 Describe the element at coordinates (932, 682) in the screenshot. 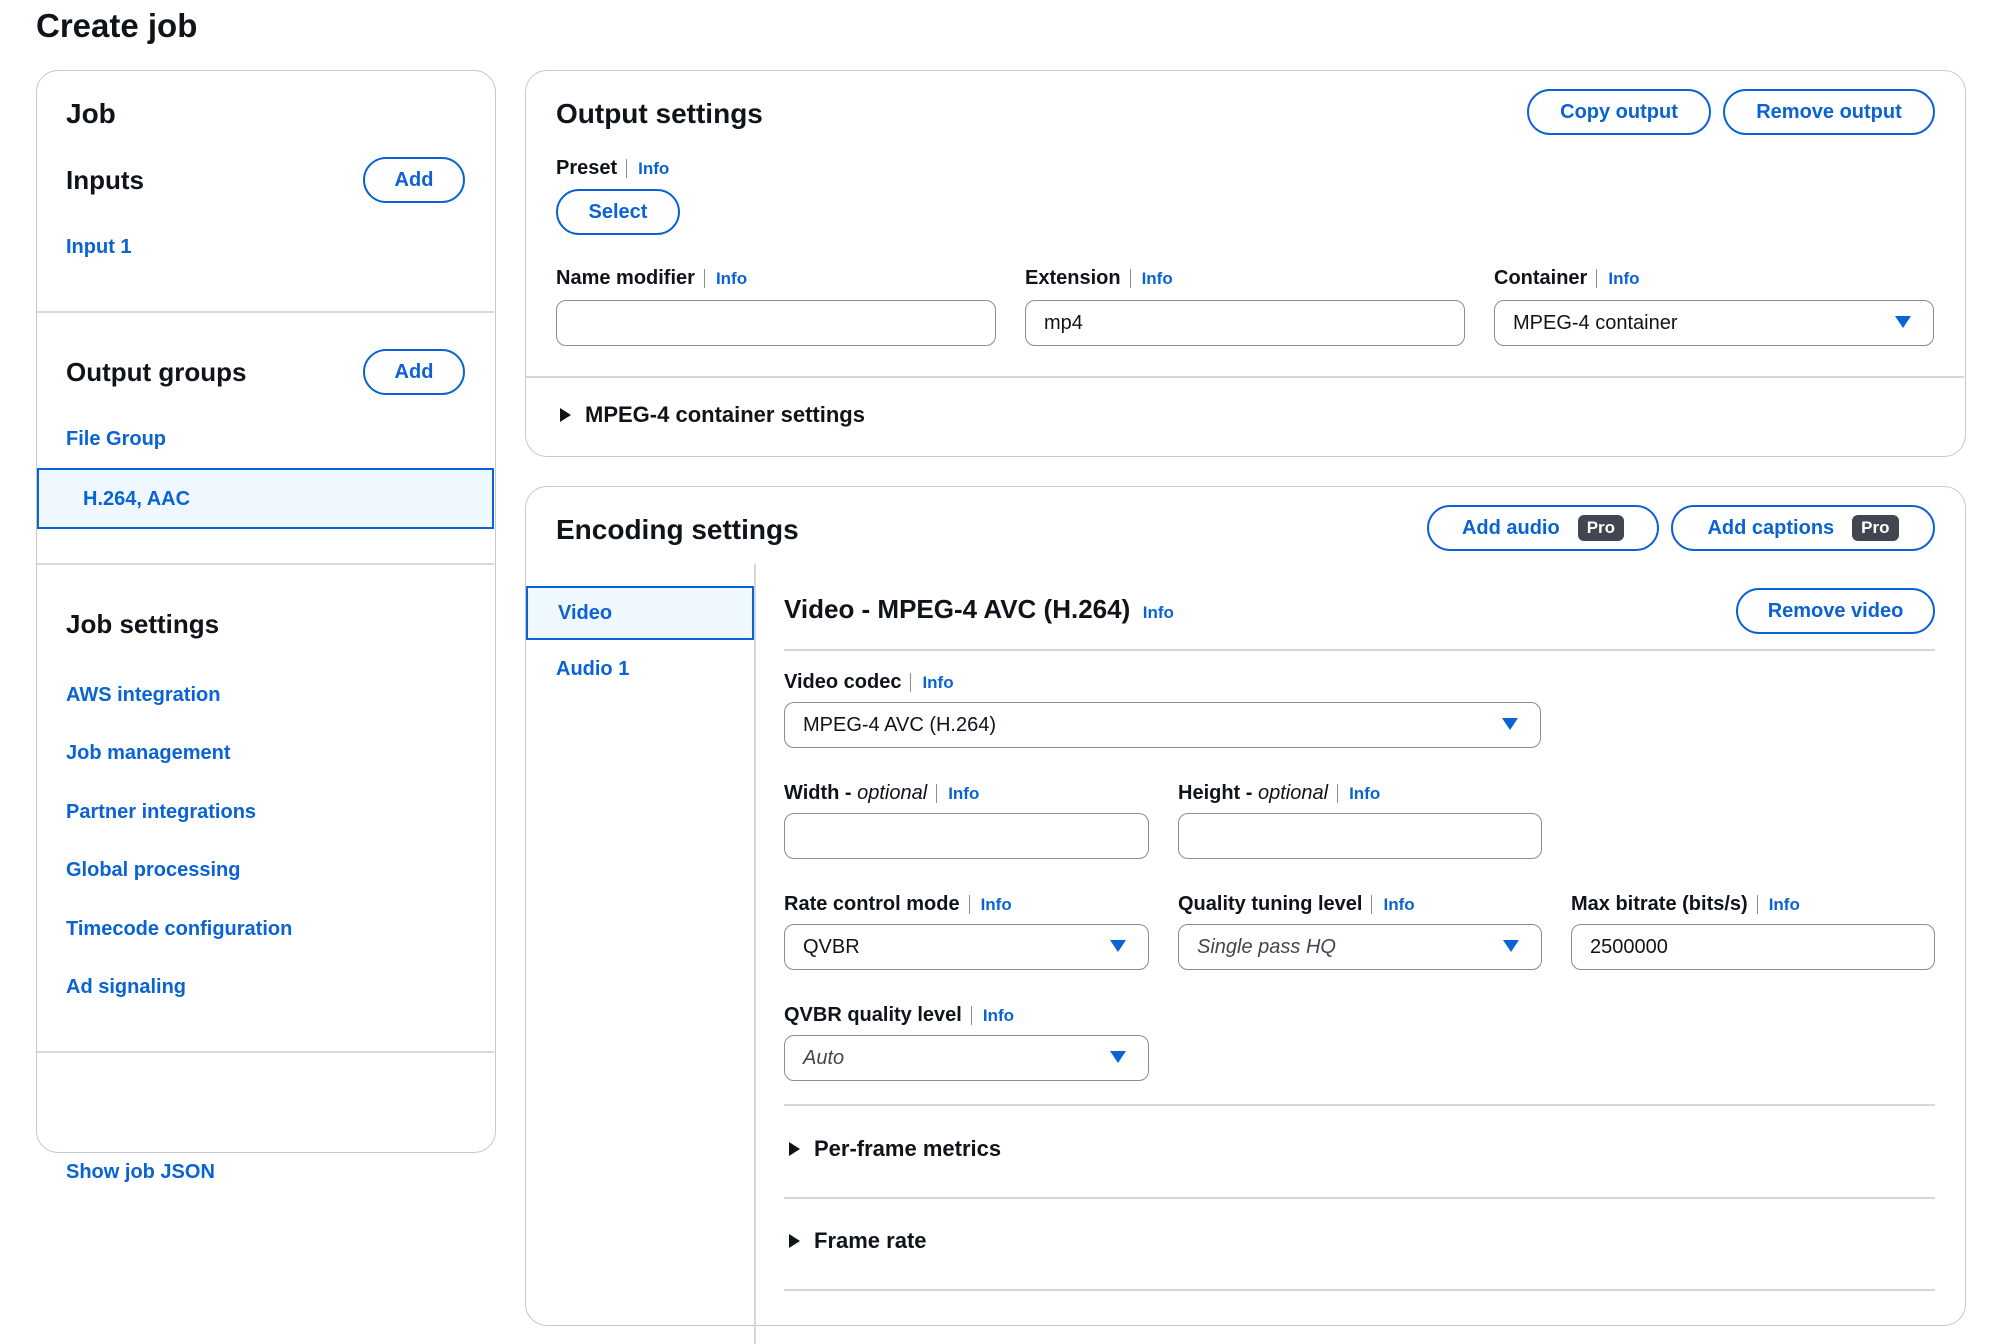

I see `video-codec-info-link: Info` at that location.